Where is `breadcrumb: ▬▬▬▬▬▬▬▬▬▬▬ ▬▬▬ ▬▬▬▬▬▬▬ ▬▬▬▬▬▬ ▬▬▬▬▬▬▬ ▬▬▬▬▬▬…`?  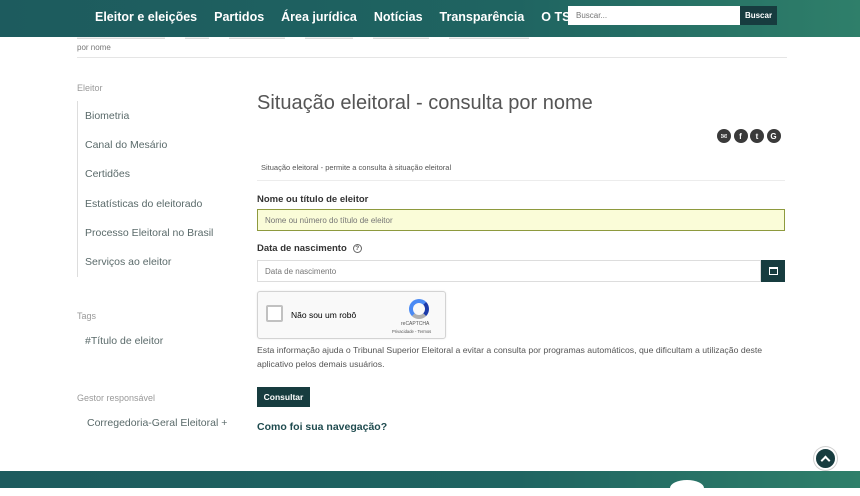 breadcrumb: ▬▬▬▬▬▬▬▬▬▬▬ ▬▬▬ ▬▬▬▬▬▬▬ ▬▬▬▬▬▬ ▬▬▬▬▬▬▬ ▬▬▬▬▬▬… is located at coordinates (427, 43).